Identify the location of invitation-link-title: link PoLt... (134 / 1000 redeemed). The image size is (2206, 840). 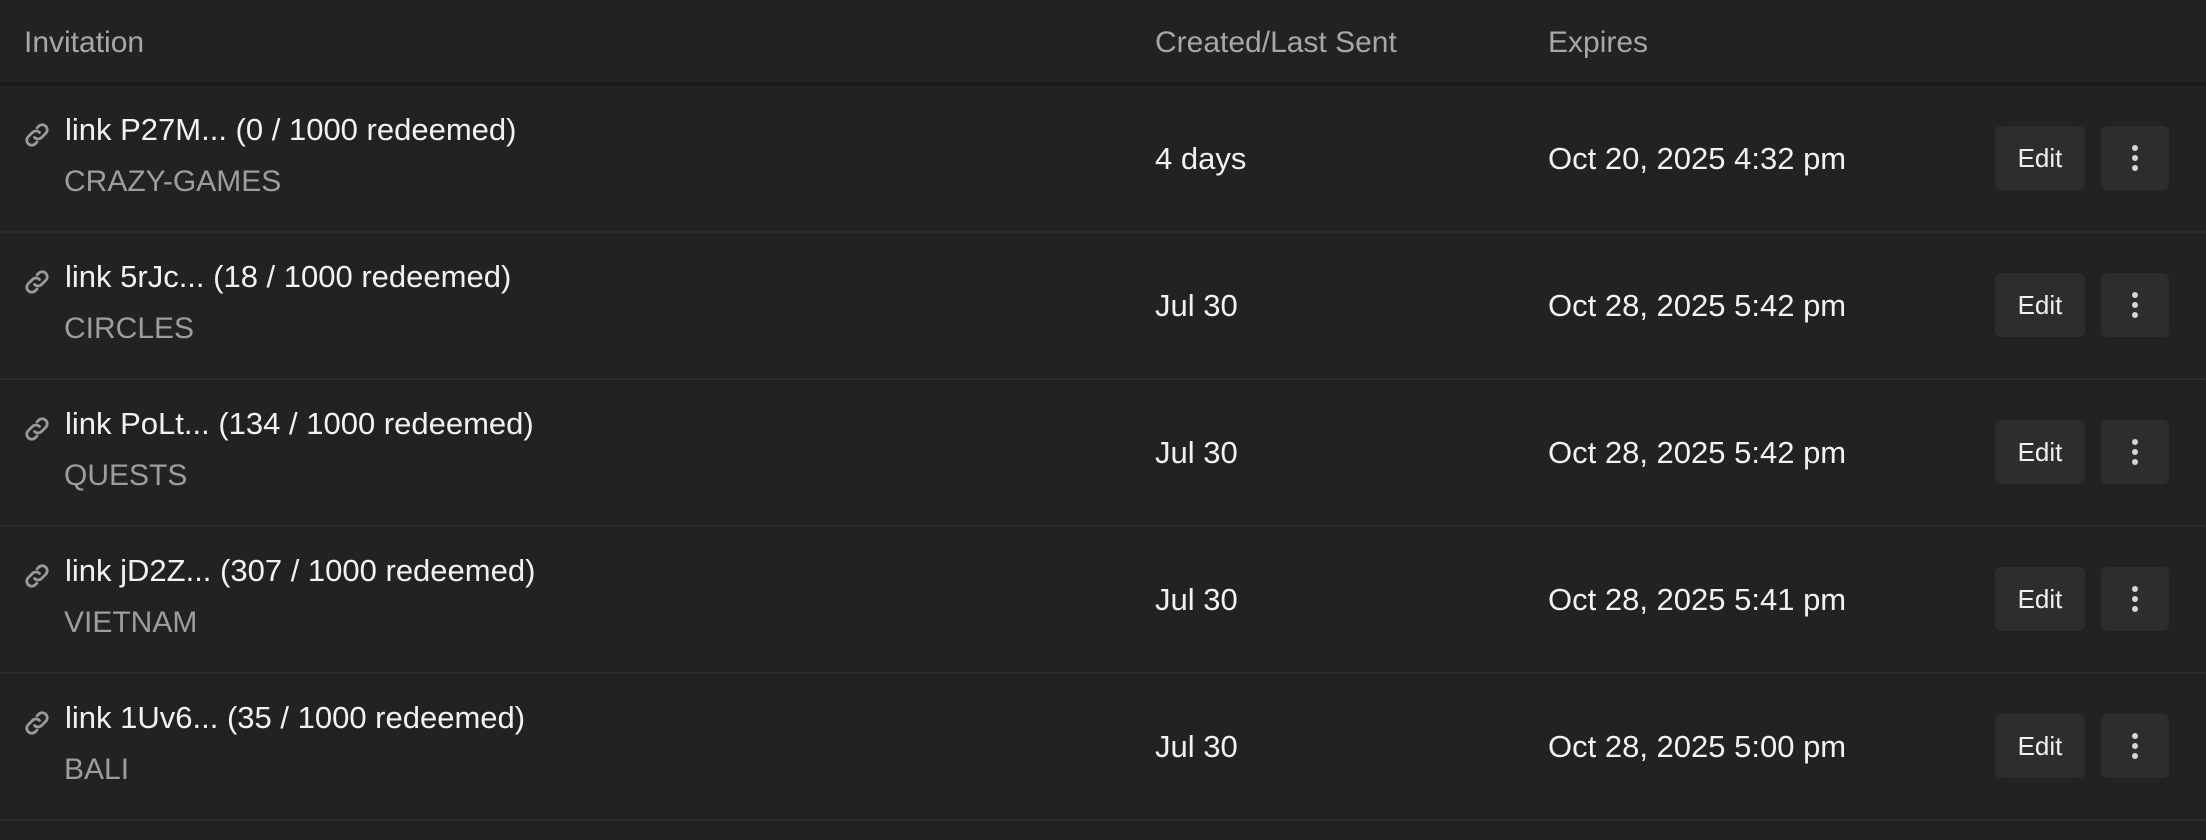
(299, 424).